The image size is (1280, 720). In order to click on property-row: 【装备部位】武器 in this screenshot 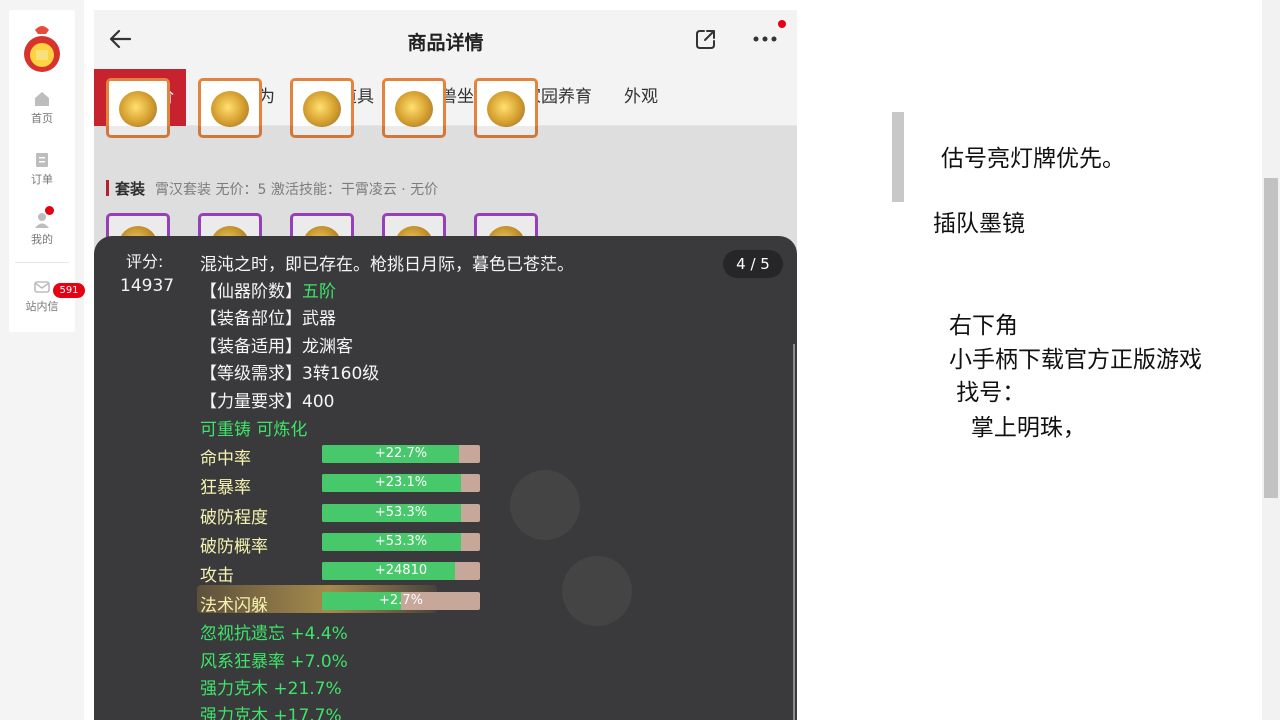, I will do `click(268, 316)`.